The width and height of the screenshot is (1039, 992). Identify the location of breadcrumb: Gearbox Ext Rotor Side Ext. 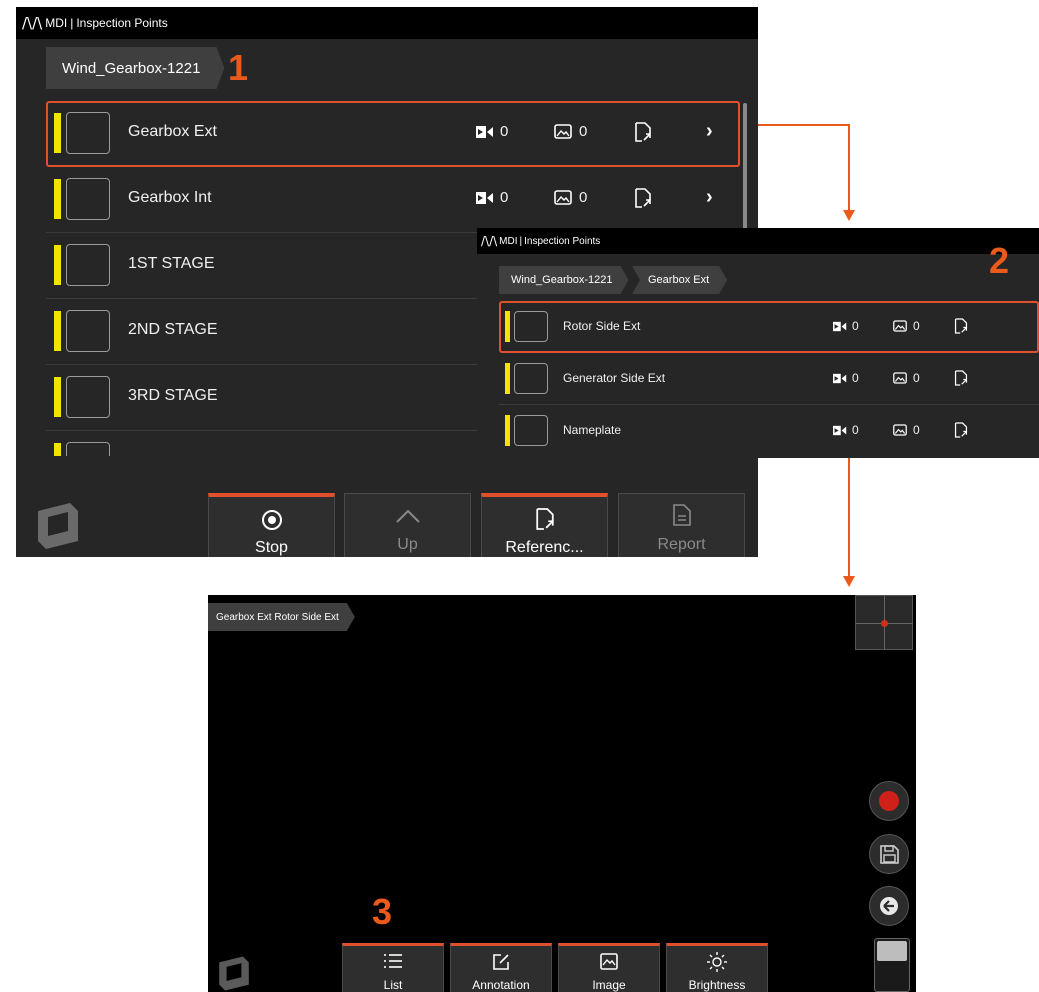
(281, 617).